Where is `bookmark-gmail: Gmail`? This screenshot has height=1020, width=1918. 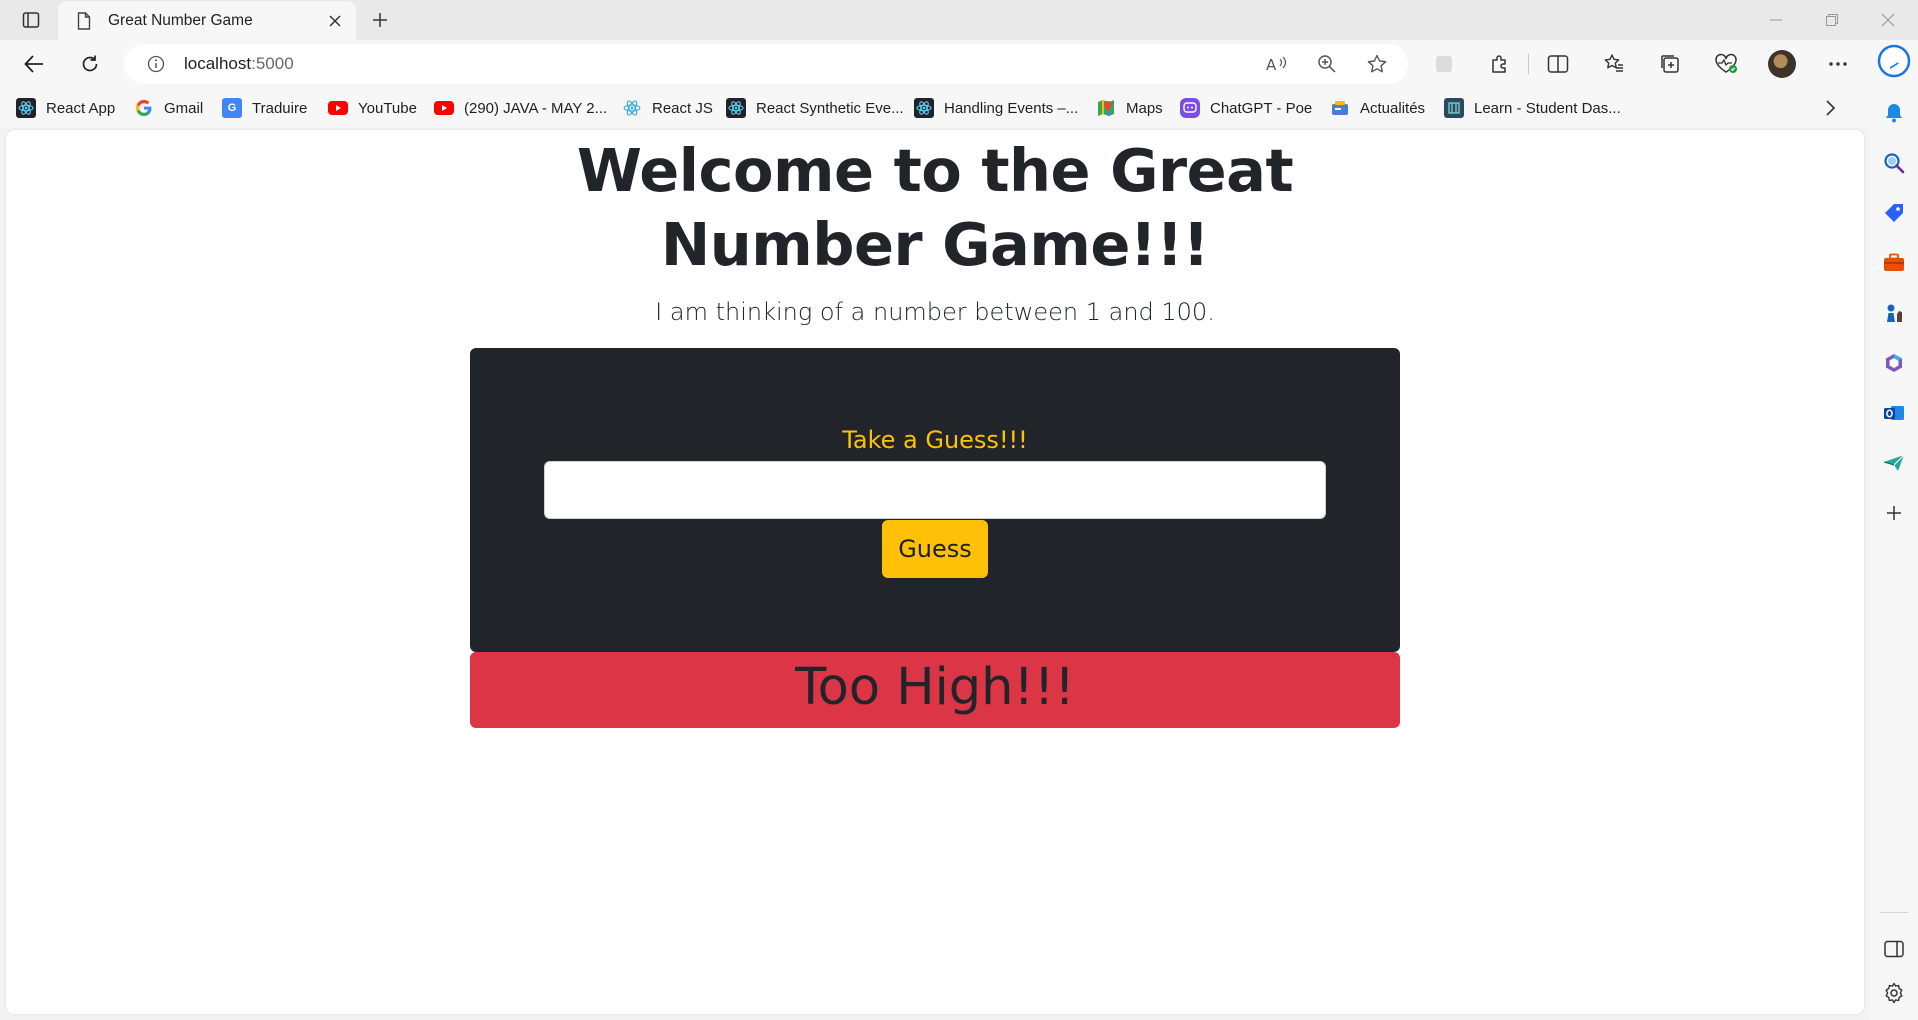 bookmark-gmail: Gmail is located at coordinates (168, 108).